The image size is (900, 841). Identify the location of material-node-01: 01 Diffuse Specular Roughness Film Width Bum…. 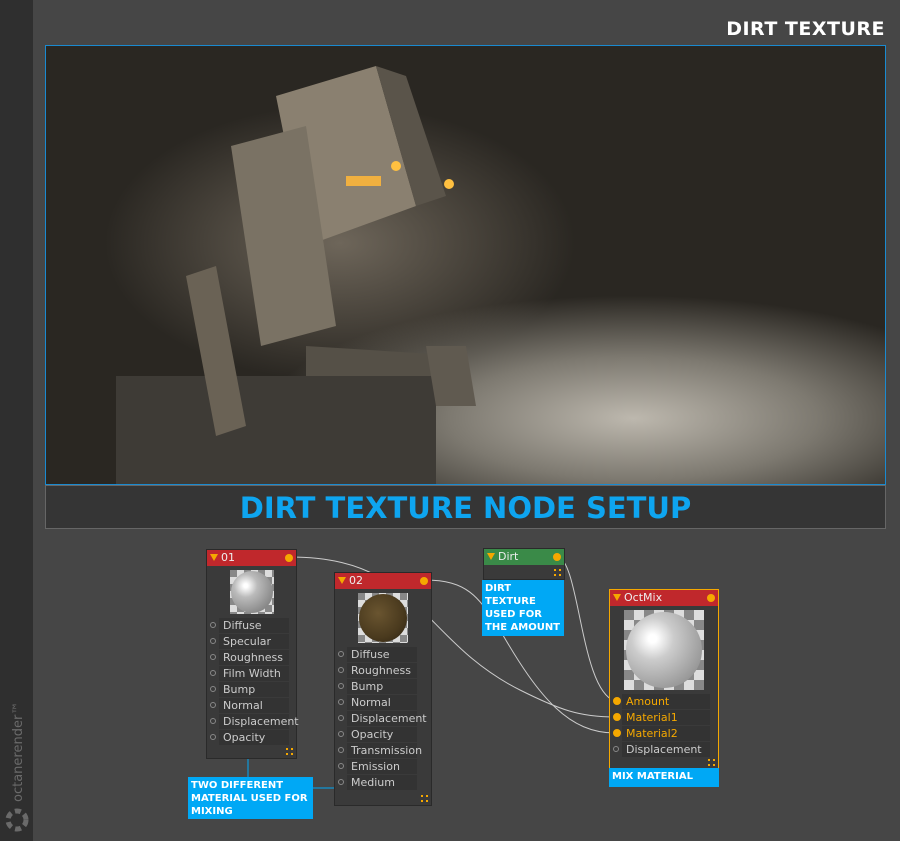
(252, 654).